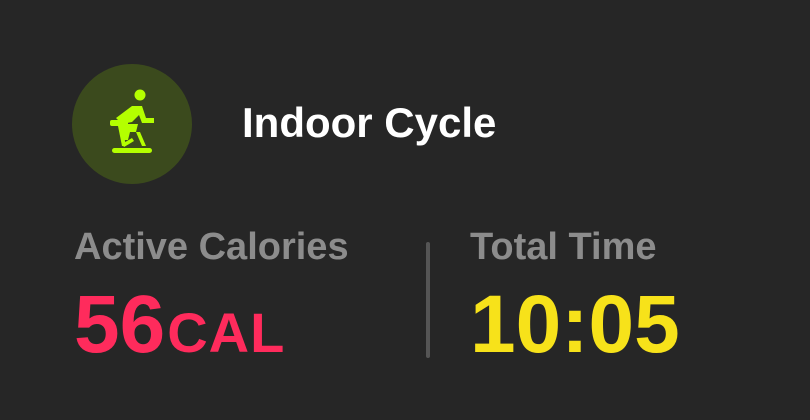  What do you see at coordinates (132, 121) in the screenshot?
I see `indoor-cycle-icon` at bounding box center [132, 121].